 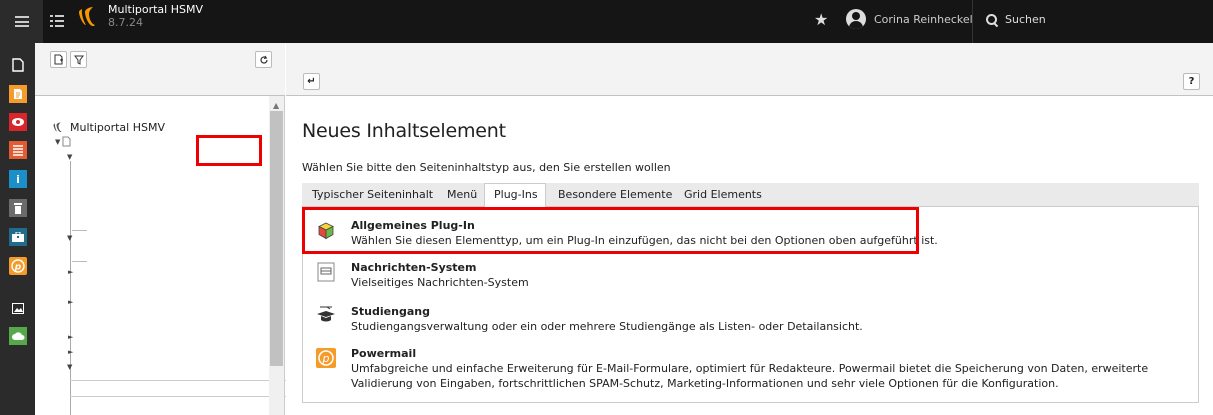 I want to click on item-description: Vielseitiges Nachrichten-System, so click(x=440, y=282).